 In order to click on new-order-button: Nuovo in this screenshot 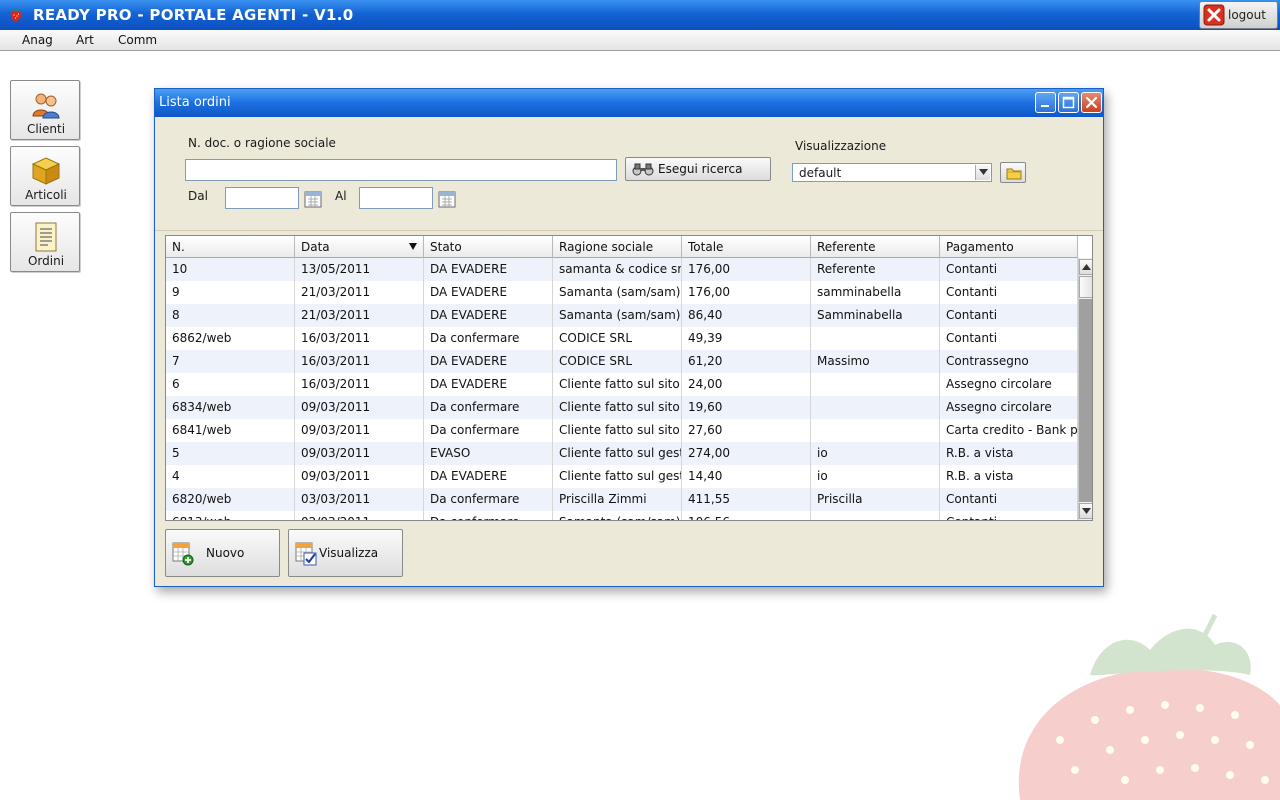, I will do `click(222, 553)`.